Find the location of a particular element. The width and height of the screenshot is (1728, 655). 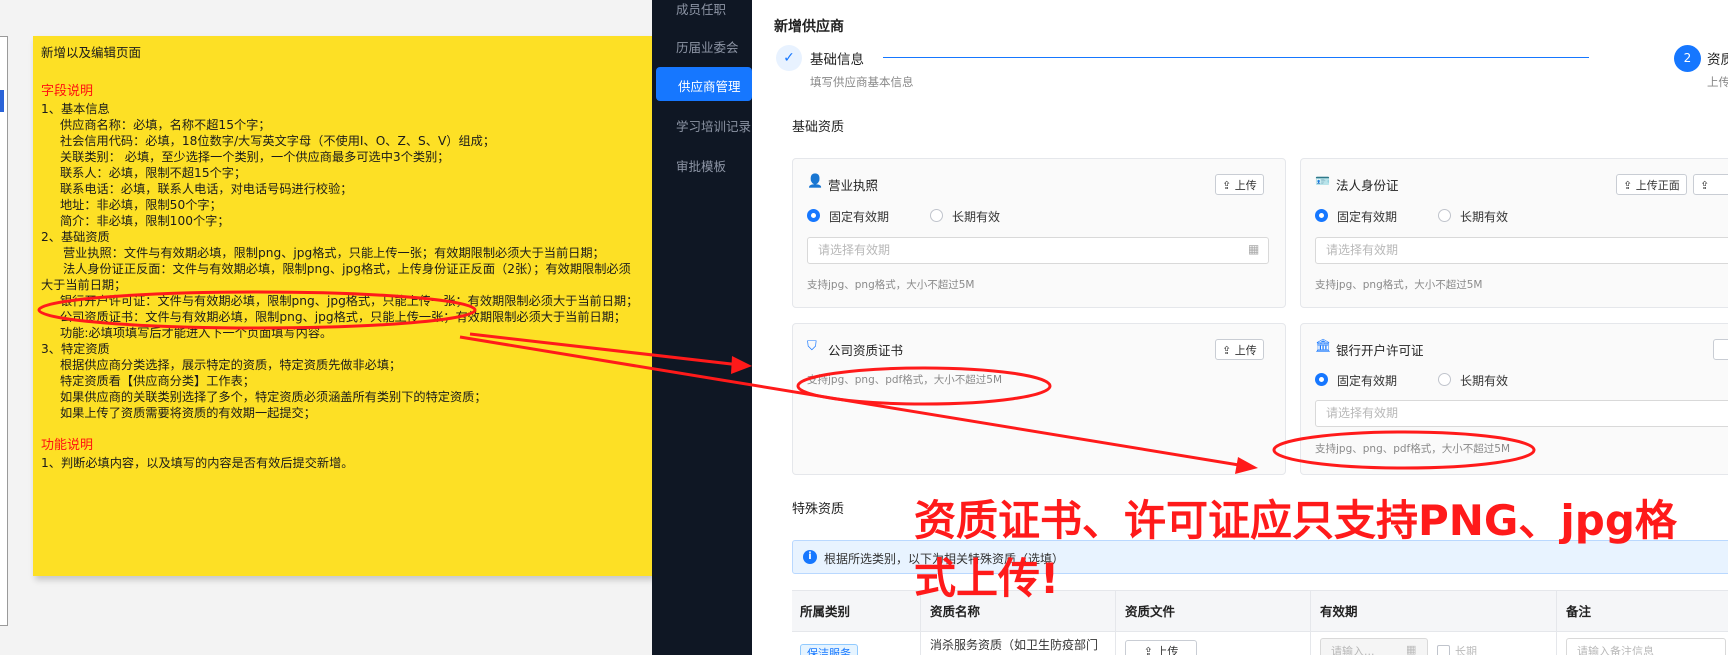

note-line: 3、特定资质 is located at coordinates (75, 349).